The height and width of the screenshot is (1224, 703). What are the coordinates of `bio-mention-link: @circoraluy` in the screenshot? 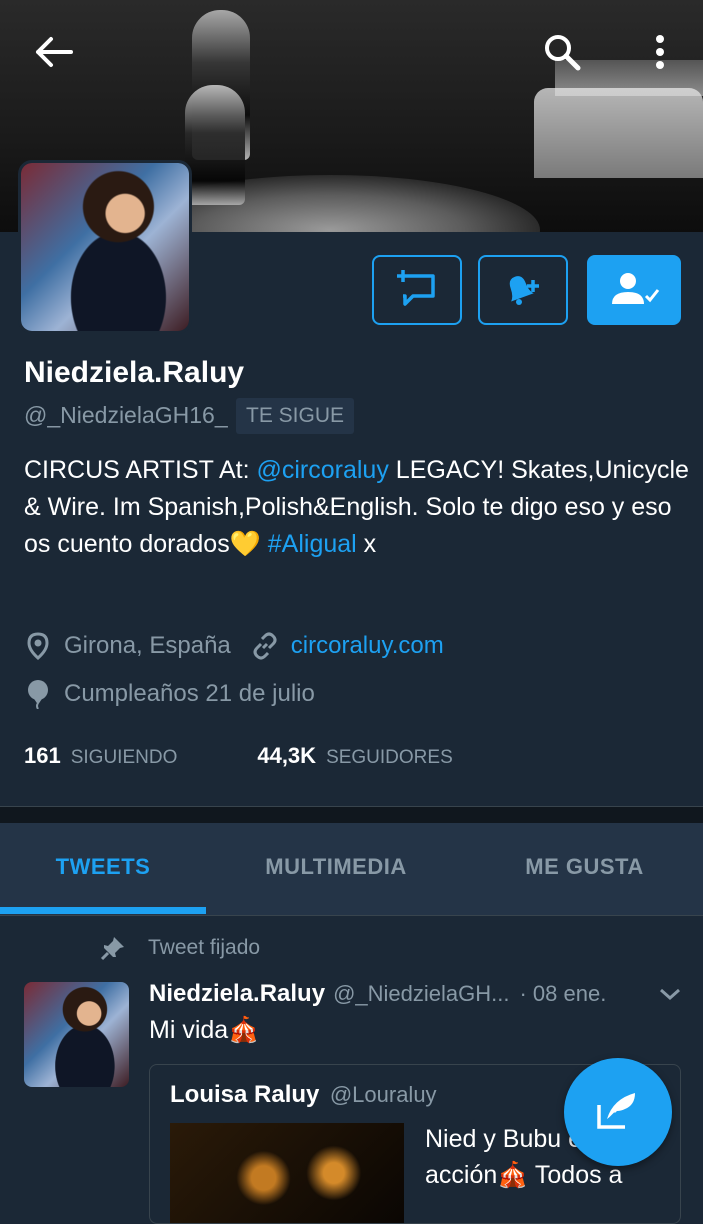 It's located at (322, 470).